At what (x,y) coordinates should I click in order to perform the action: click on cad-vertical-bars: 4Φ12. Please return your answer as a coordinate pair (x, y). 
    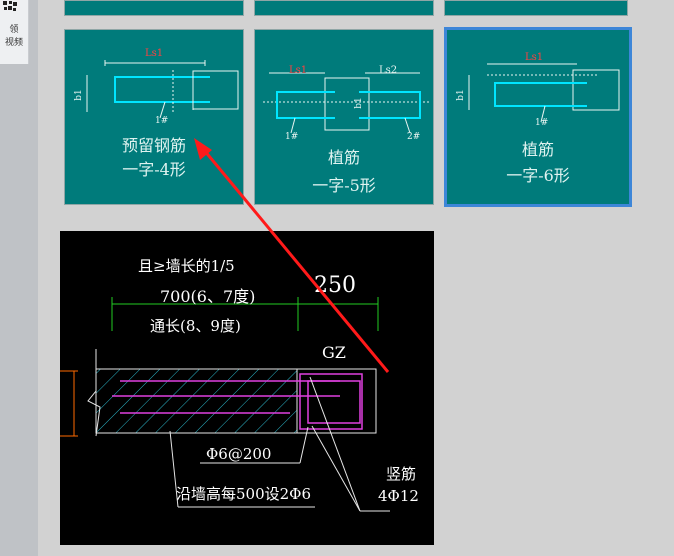
    Looking at the image, I should click on (398, 496).